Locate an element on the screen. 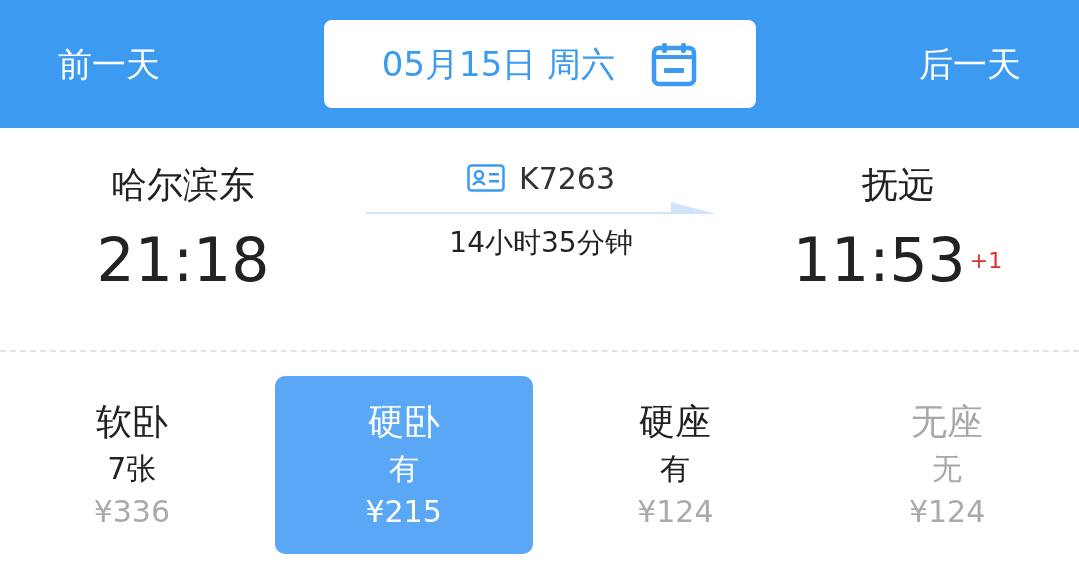  previous-day-button: 前一天 is located at coordinates (148, 64).